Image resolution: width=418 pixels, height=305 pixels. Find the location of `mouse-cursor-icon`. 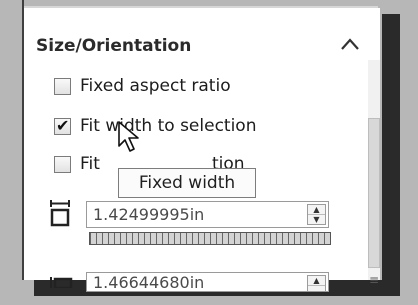

mouse-cursor-icon is located at coordinates (128, 136).